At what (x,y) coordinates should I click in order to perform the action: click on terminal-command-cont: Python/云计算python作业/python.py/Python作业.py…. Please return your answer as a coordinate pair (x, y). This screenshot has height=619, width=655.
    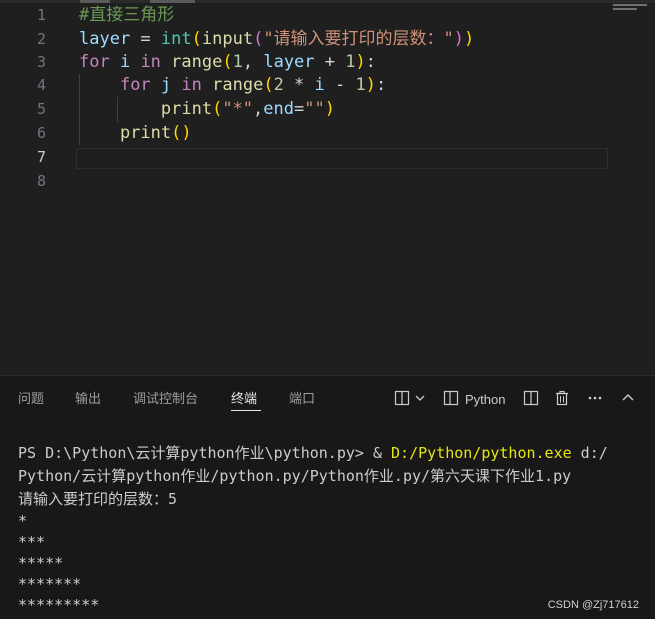
    Looking at the image, I should click on (295, 476).